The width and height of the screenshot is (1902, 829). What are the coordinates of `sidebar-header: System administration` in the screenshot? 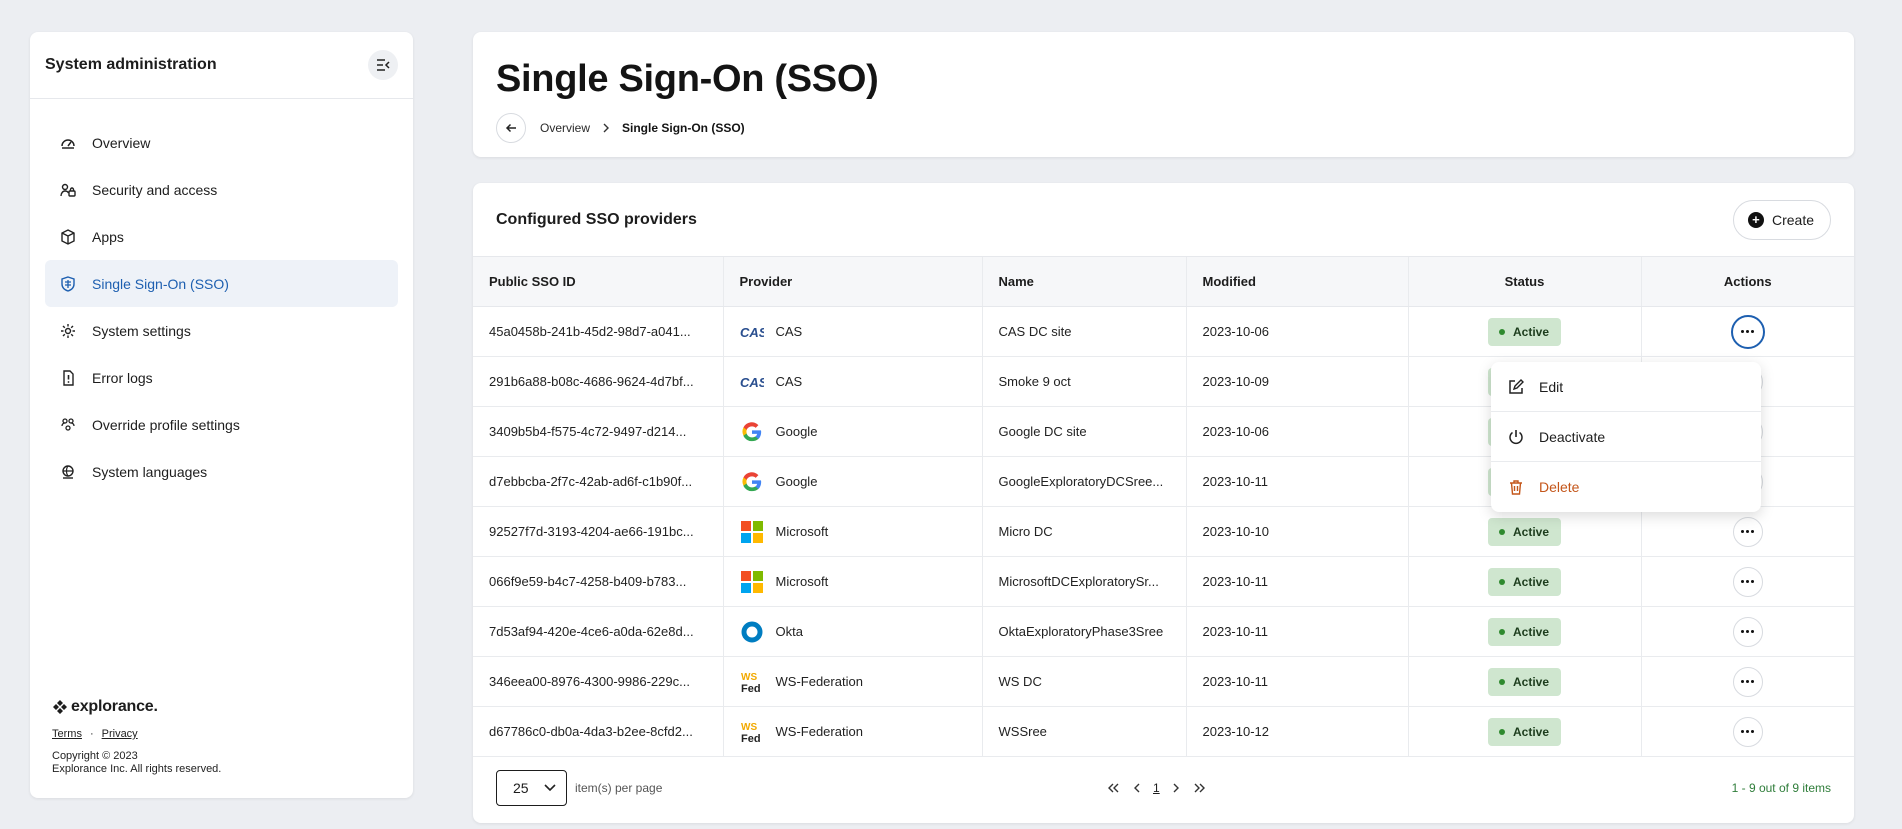 It's located at (221, 65).